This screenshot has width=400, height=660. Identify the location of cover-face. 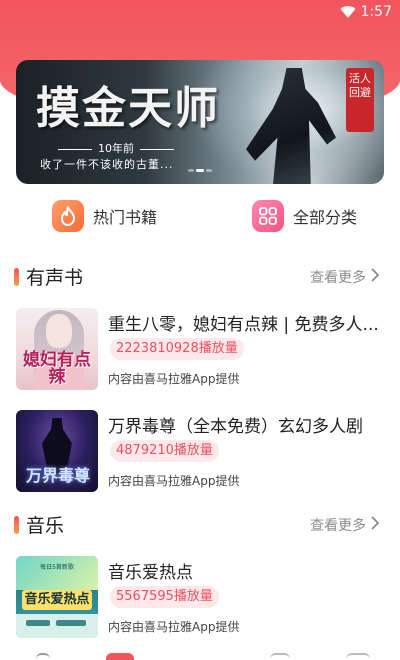
(59, 331).